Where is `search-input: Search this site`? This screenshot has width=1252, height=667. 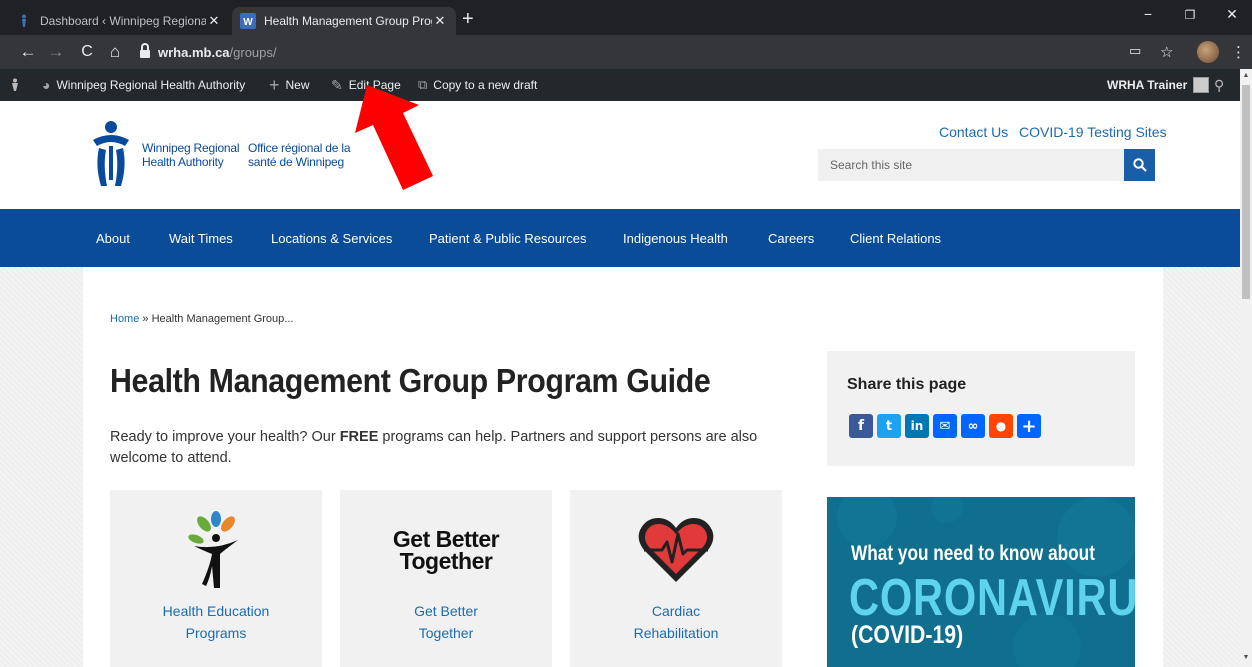
search-input: Search this site is located at coordinates (971, 165).